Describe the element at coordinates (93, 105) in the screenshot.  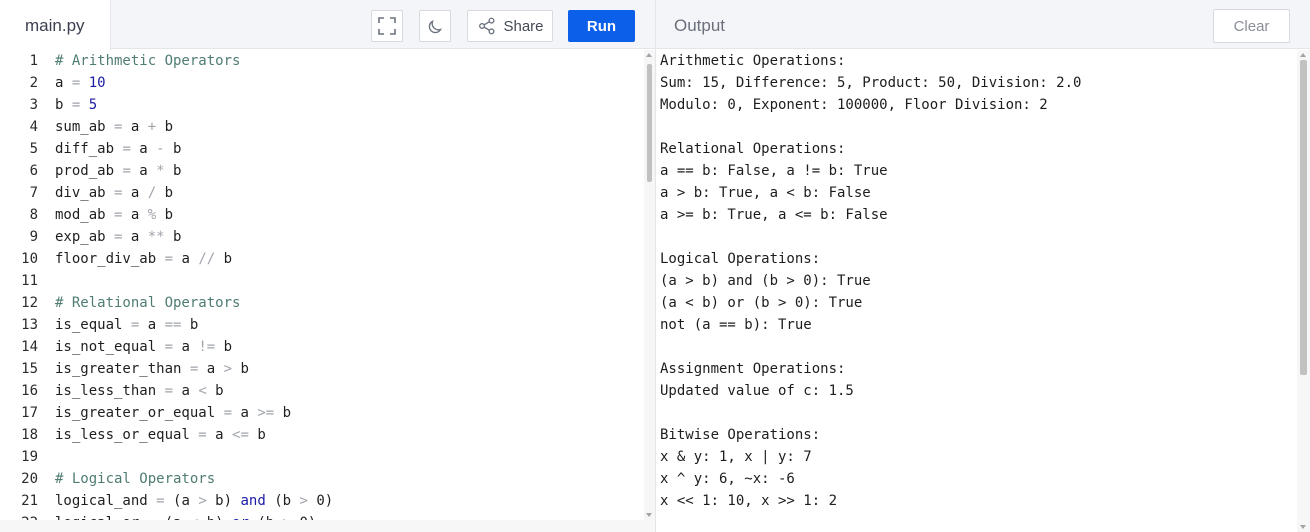
I see `code-token: 5` at that location.